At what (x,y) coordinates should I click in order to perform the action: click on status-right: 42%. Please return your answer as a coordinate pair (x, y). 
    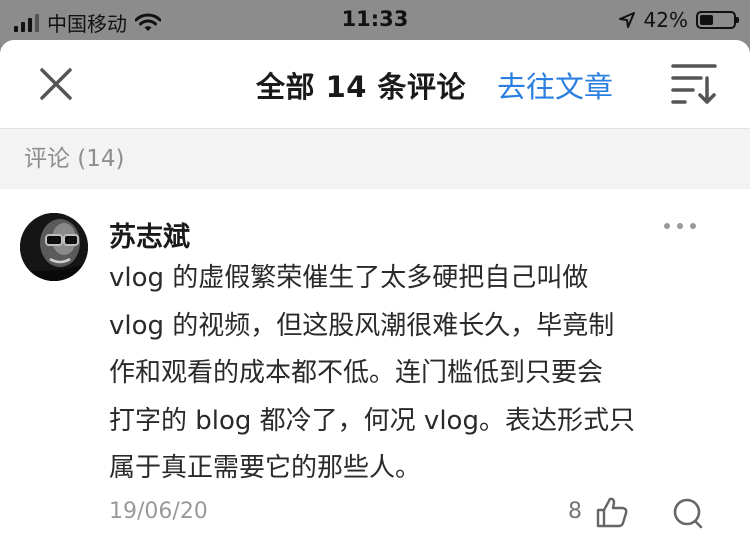
    Looking at the image, I should click on (678, 20).